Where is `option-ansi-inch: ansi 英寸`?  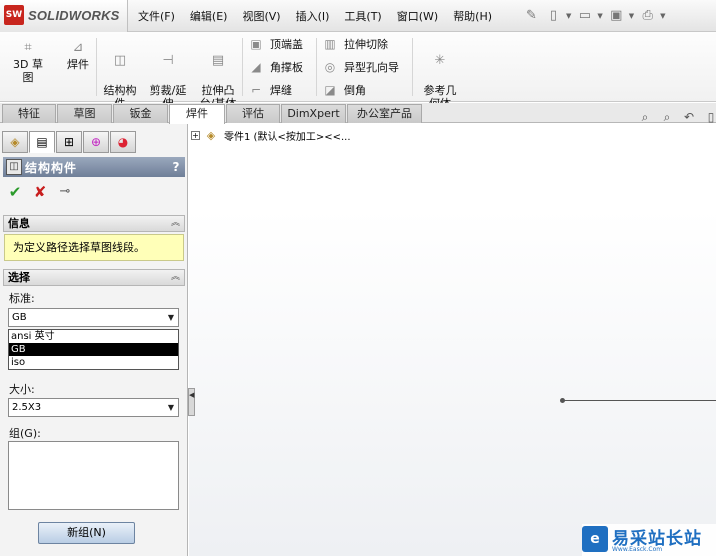
option-ansi-inch: ansi 英寸 is located at coordinates (93, 336).